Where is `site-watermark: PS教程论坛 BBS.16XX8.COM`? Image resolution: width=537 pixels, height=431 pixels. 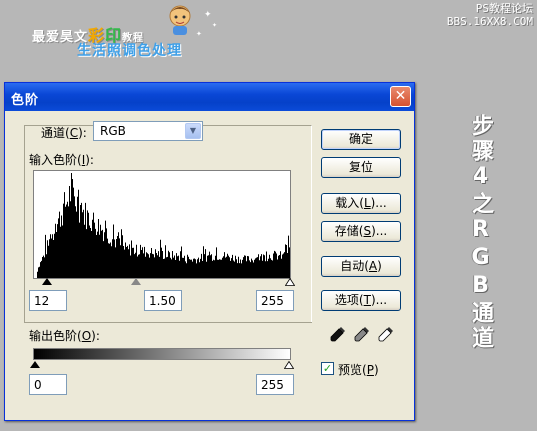 site-watermark: PS教程论坛 BBS.16XX8.COM is located at coordinates (490, 15).